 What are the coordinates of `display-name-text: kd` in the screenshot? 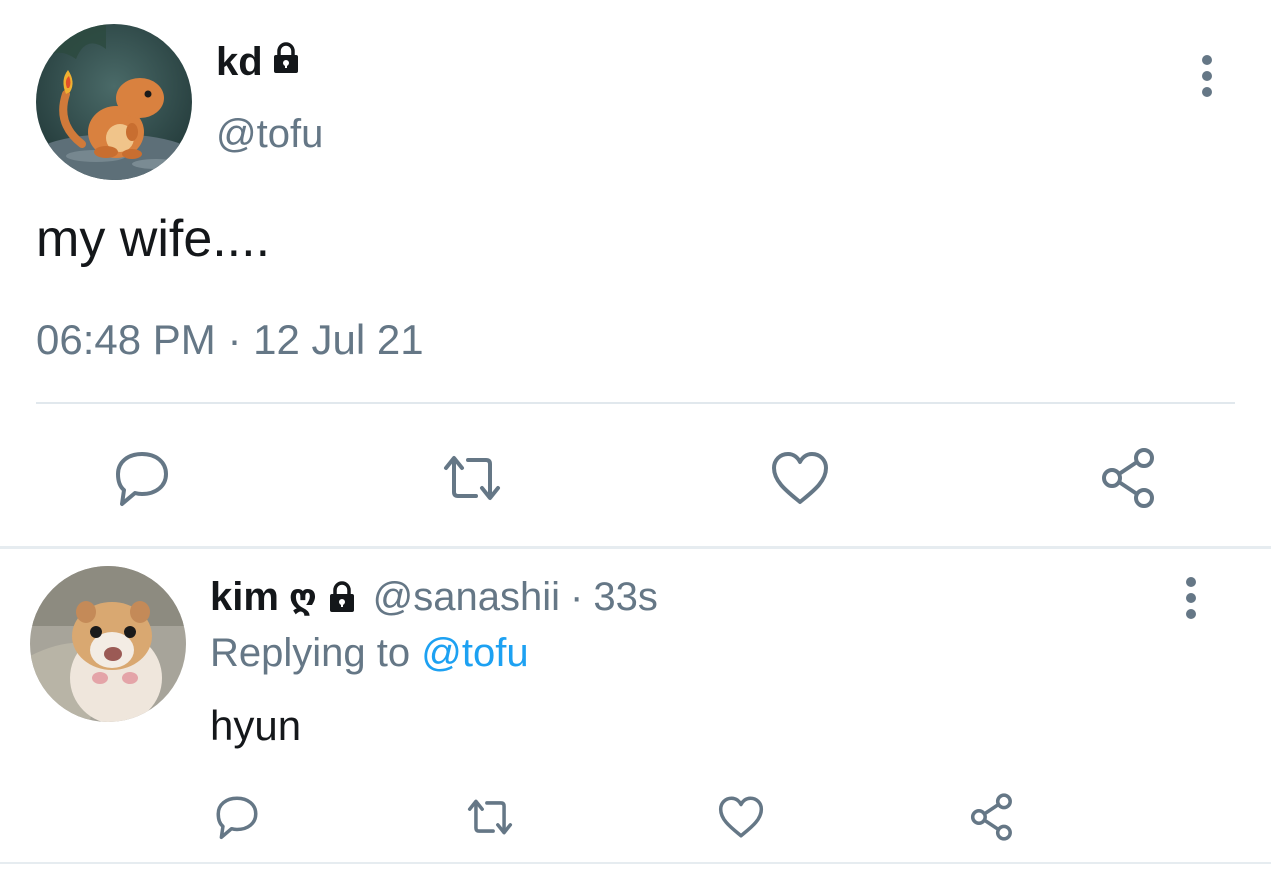 It's located at (239, 62).